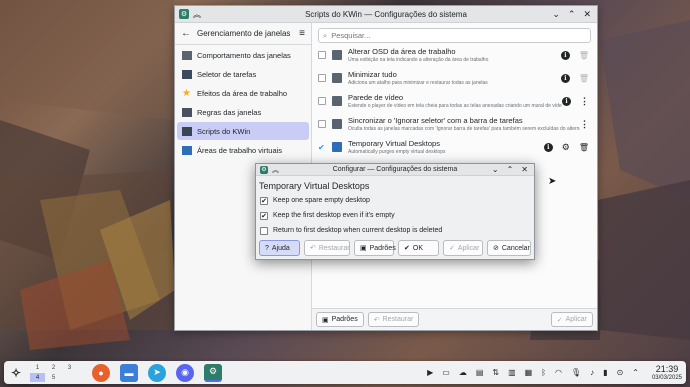 Image resolution: width=690 pixels, height=387 pixels. What do you see at coordinates (571, 319) in the screenshot?
I see `apply-button: ✓ Aplicar` at bounding box center [571, 319].